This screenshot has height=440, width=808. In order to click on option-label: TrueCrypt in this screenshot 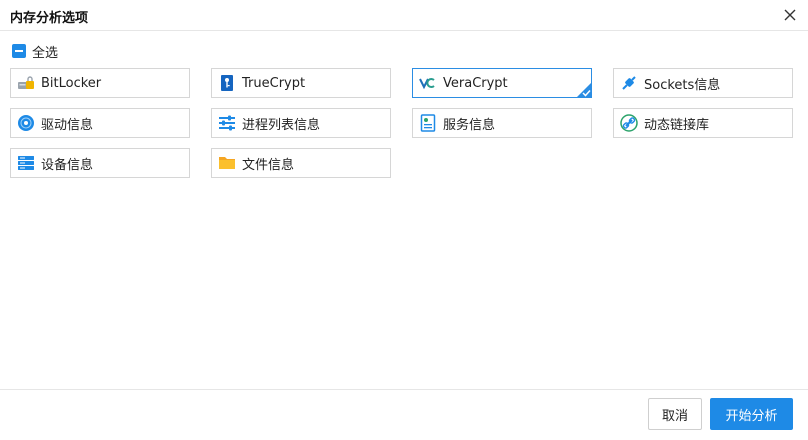, I will do `click(274, 83)`.